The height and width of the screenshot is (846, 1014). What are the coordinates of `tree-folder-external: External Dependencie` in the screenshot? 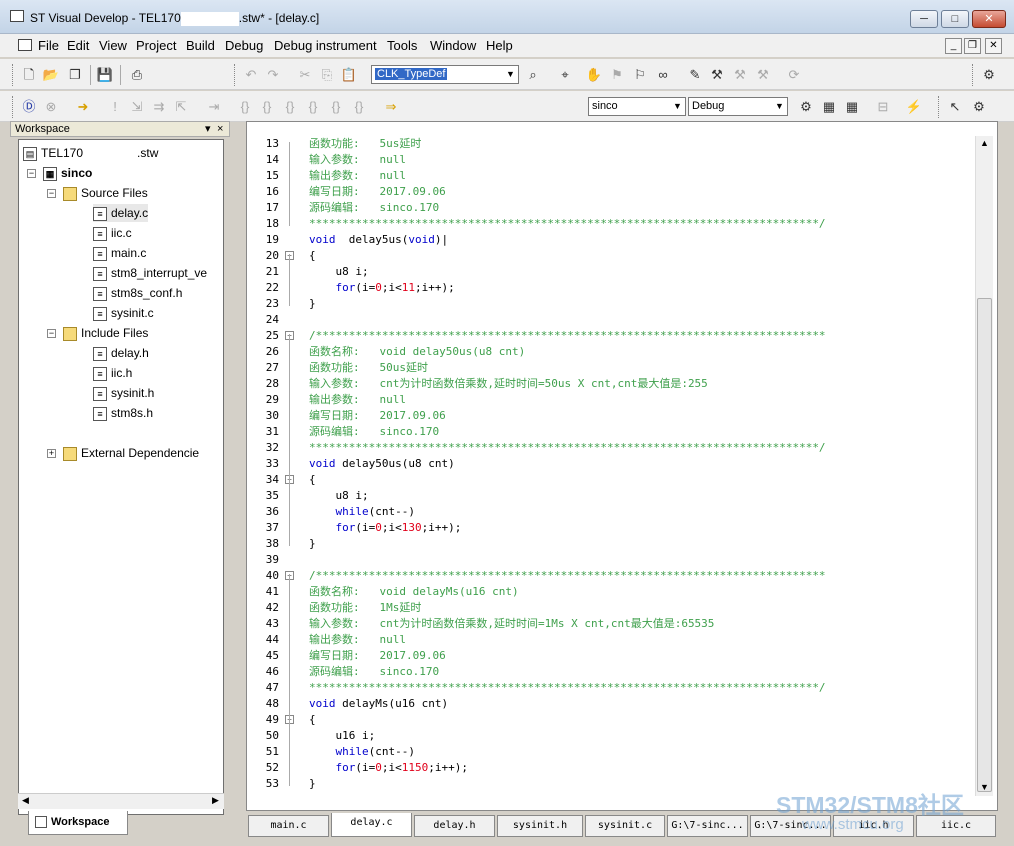 It's located at (131, 453).